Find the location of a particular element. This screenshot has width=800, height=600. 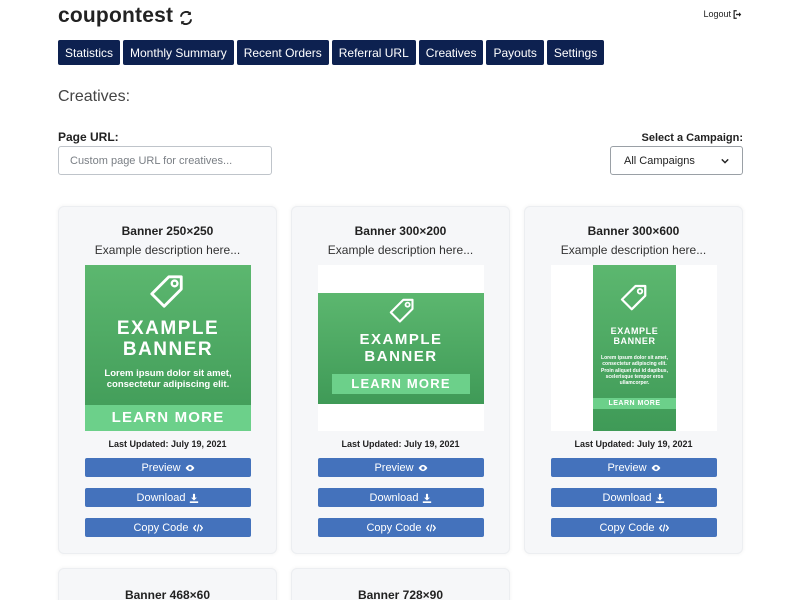

campaign-select: All Campaigns is located at coordinates (676, 160).